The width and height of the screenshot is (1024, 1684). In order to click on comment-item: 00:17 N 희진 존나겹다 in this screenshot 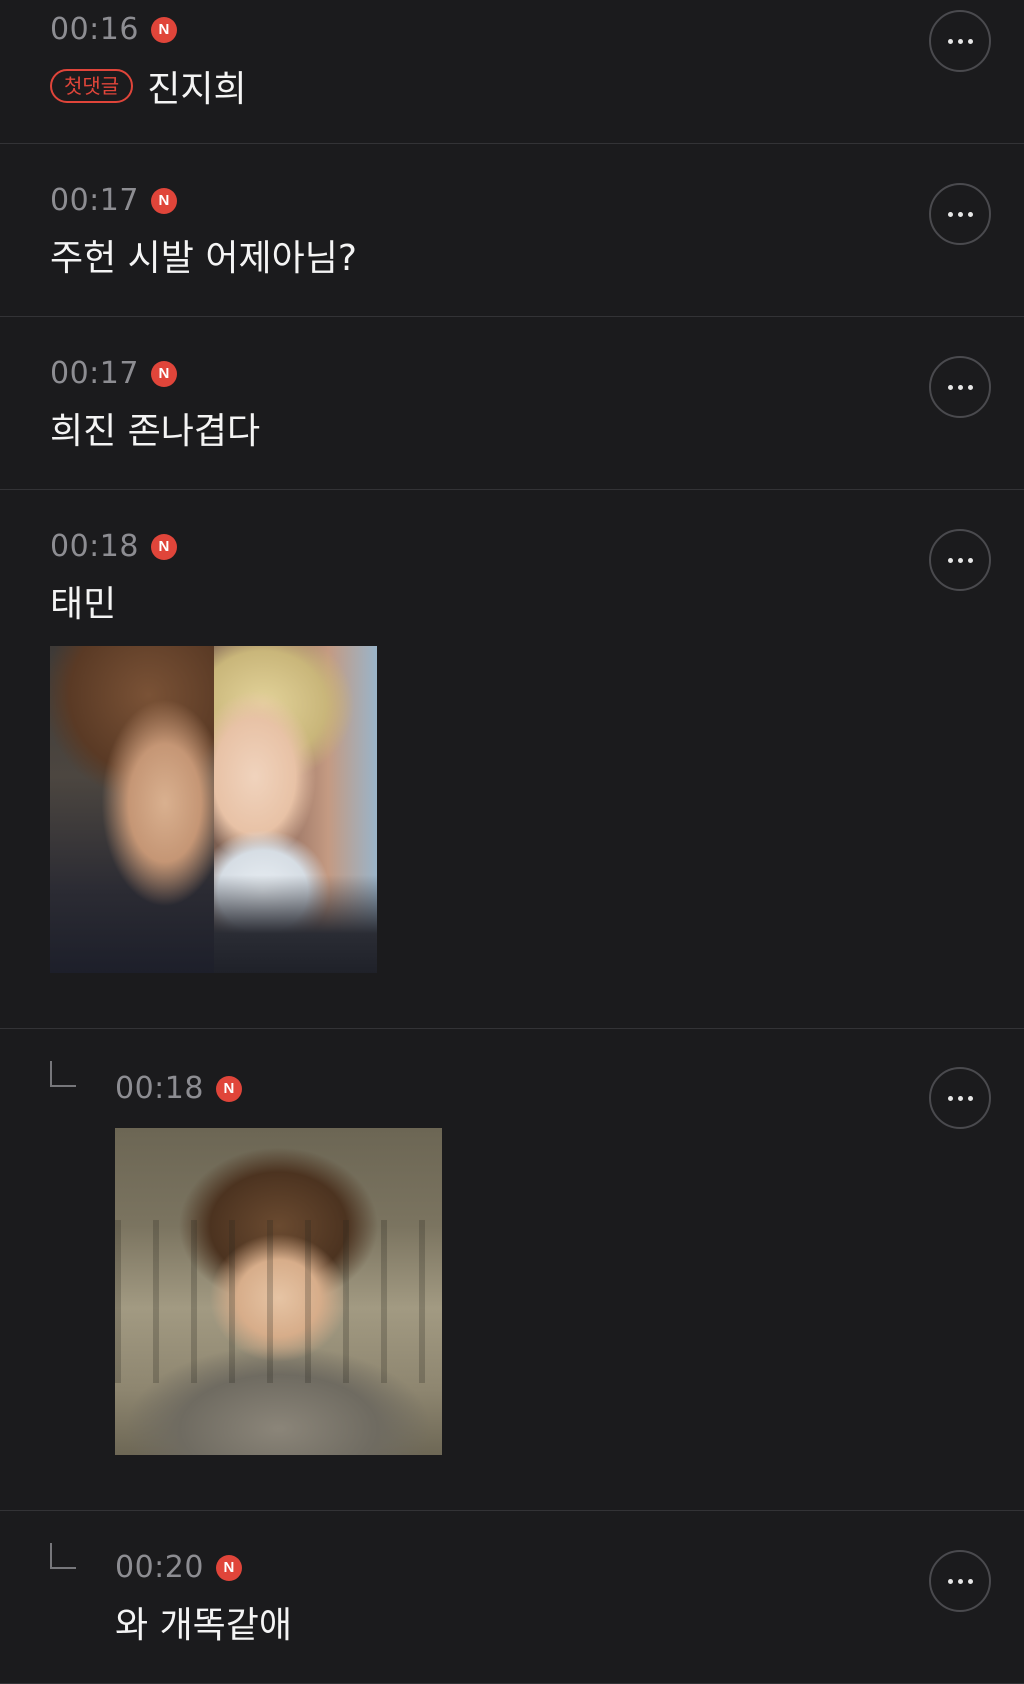, I will do `click(512, 403)`.